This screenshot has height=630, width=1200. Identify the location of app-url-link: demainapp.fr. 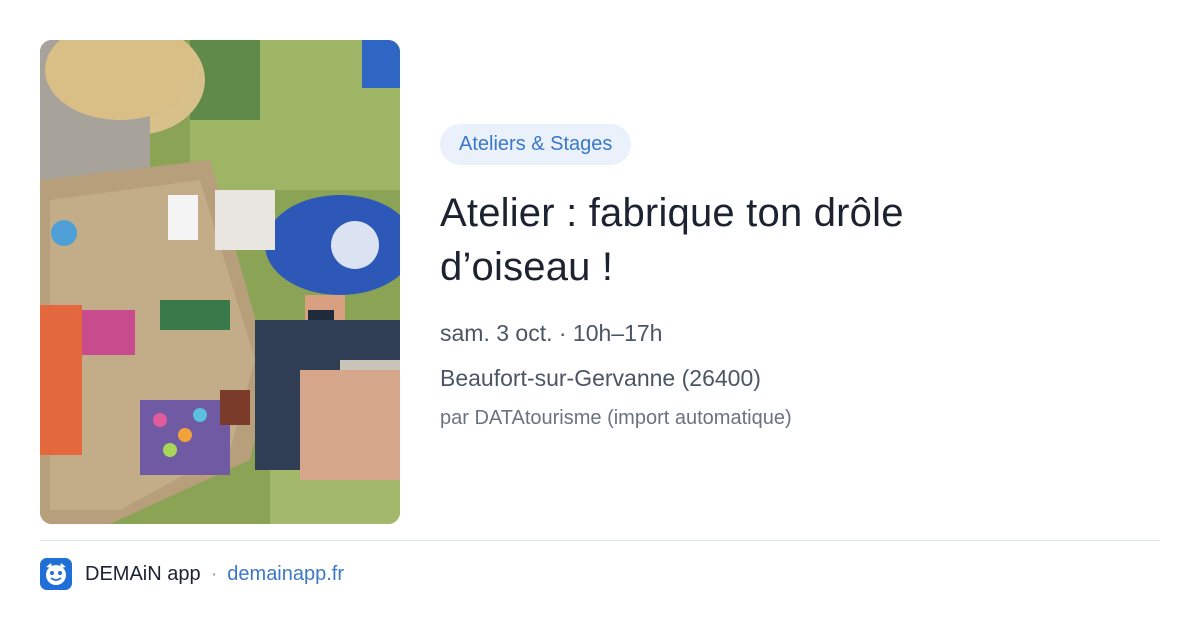
(285, 574).